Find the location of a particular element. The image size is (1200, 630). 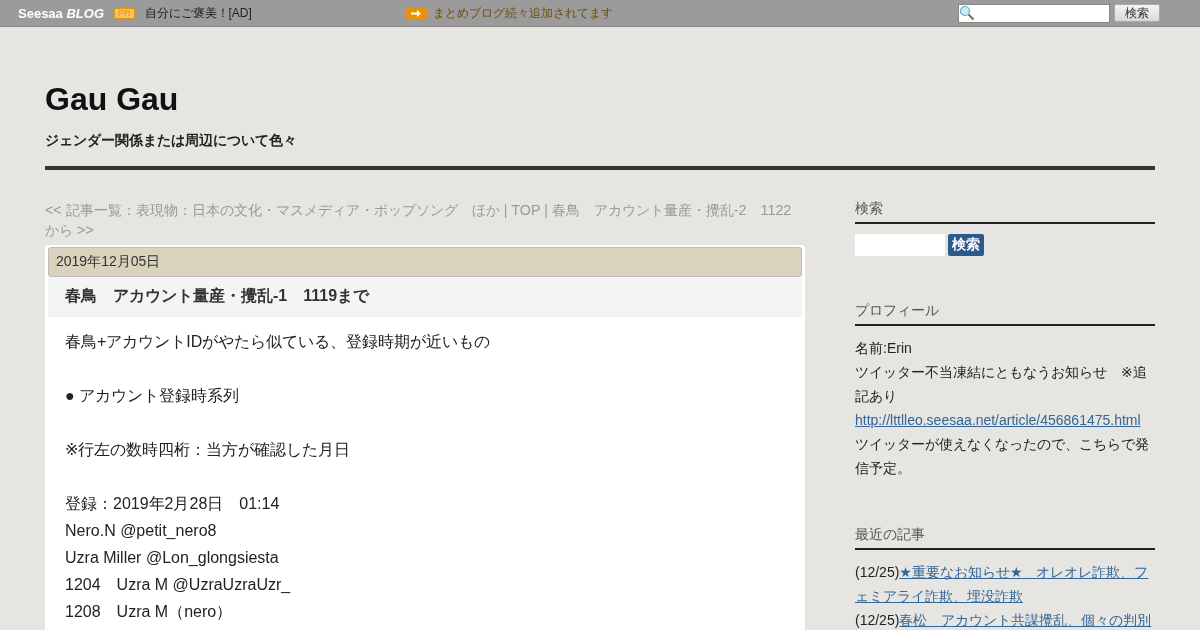

widget-heading: プロフィール is located at coordinates (1005, 314).